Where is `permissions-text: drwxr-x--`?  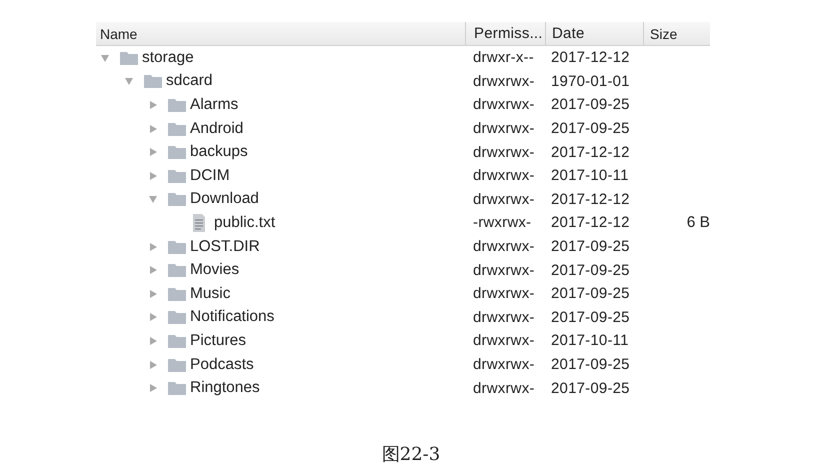 permissions-text: drwxr-x-- is located at coordinates (503, 57).